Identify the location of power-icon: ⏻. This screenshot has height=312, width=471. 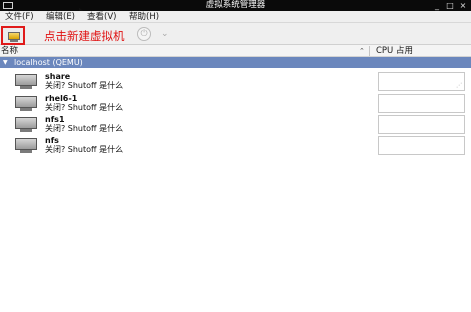
(144, 34).